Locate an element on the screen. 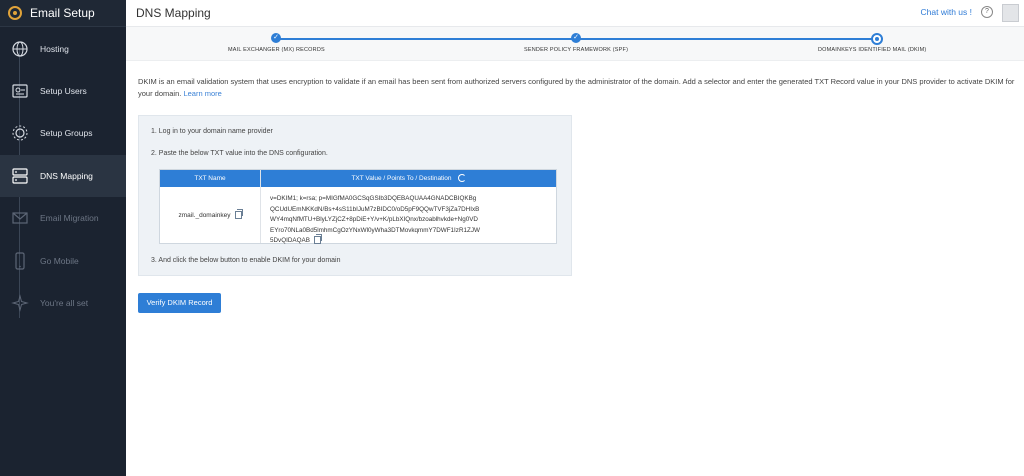 This screenshot has width=1024, height=476. sidebar-item-setup-users: Setup Users is located at coordinates (63, 91).